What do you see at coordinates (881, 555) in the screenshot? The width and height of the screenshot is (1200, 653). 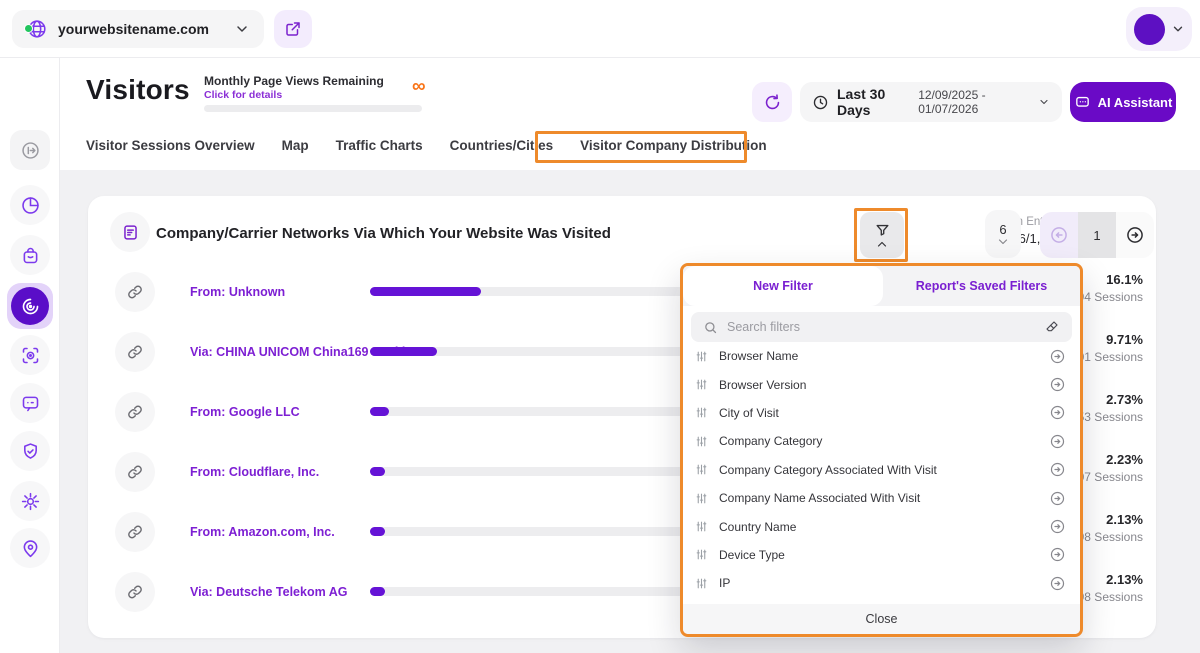 I see `filter-item-device-type: Device Type` at bounding box center [881, 555].